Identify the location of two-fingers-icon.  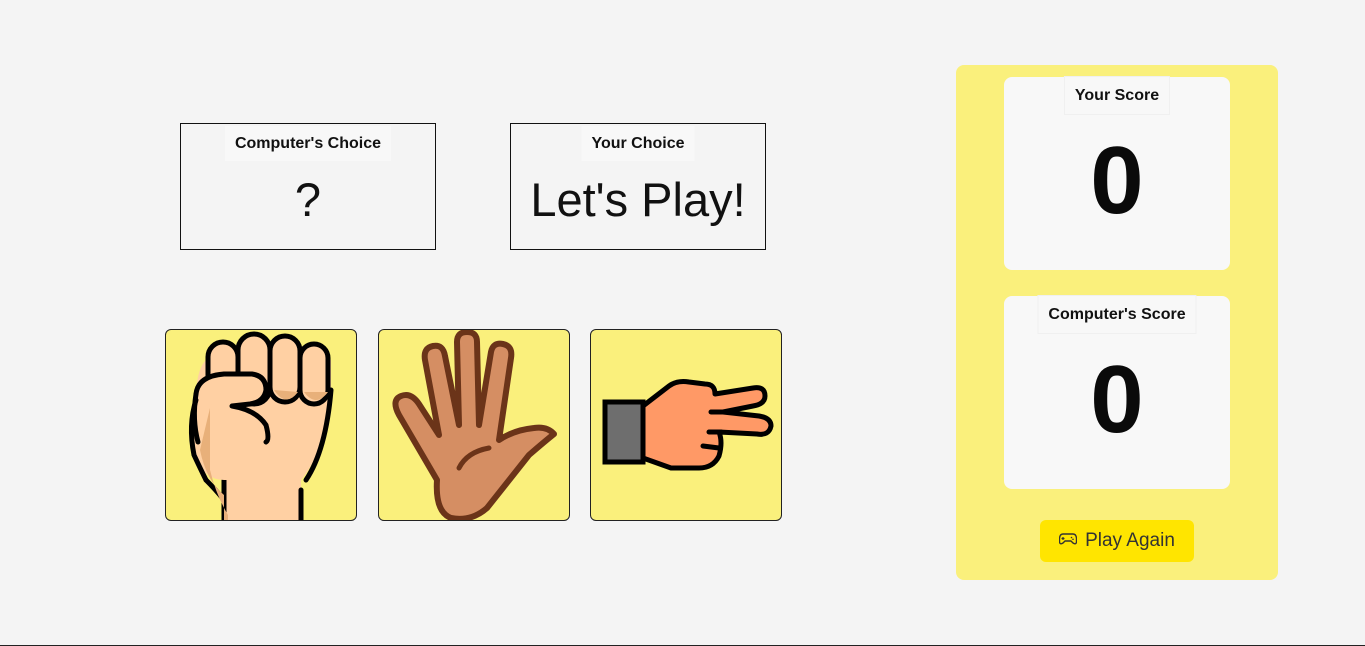
(688, 425).